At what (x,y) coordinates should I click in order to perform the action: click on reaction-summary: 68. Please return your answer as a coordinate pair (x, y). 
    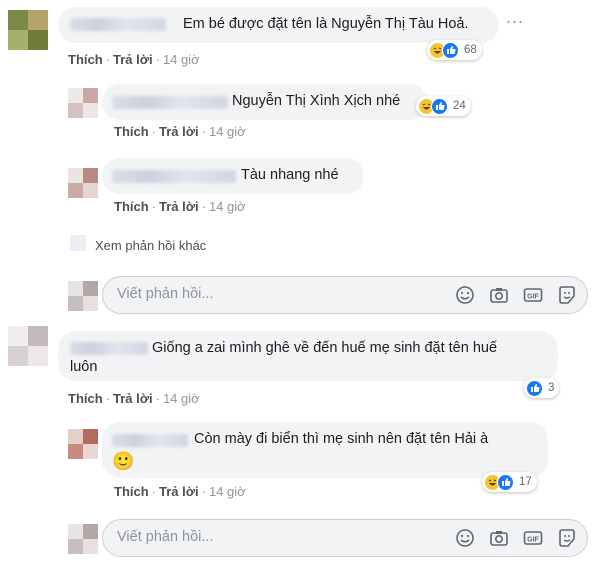
    Looking at the image, I should click on (454, 50).